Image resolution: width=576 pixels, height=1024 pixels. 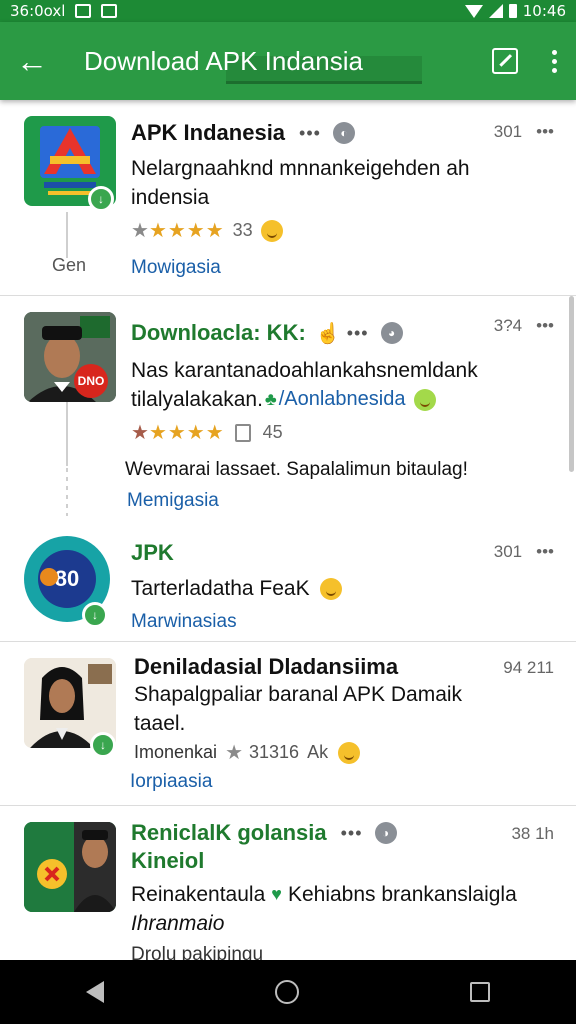 I want to click on app-name: APK Indanesia, so click(x=208, y=132).